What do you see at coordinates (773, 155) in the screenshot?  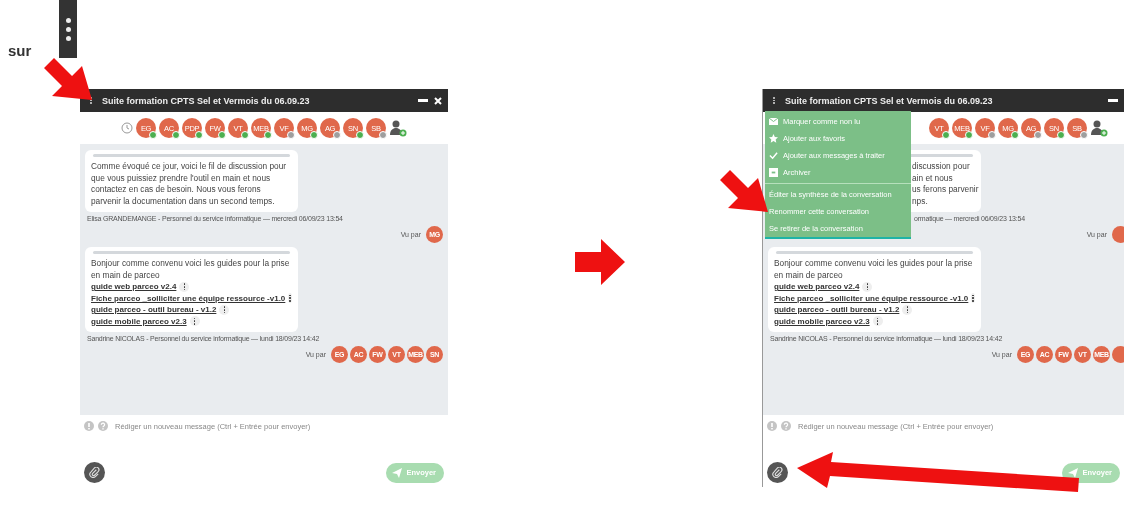 I see `check-icon` at bounding box center [773, 155].